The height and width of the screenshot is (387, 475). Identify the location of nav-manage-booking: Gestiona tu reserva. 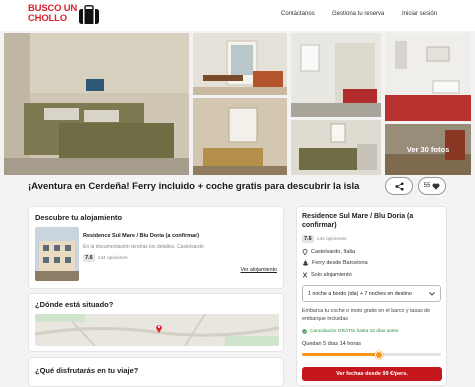
(358, 14).